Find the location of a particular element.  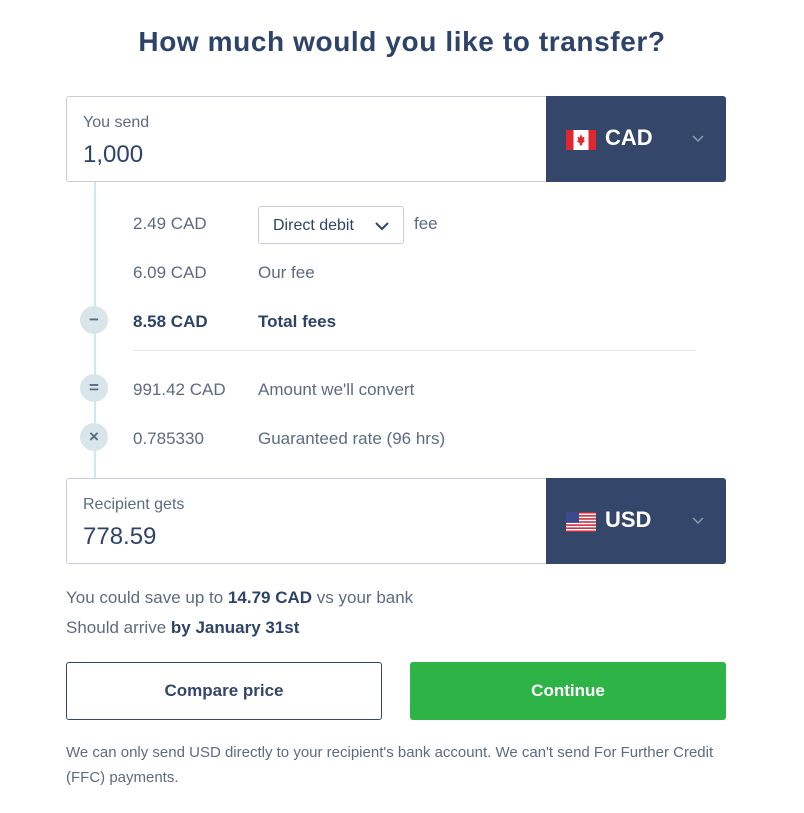

send-currency-select: CAD is located at coordinates (636, 139).